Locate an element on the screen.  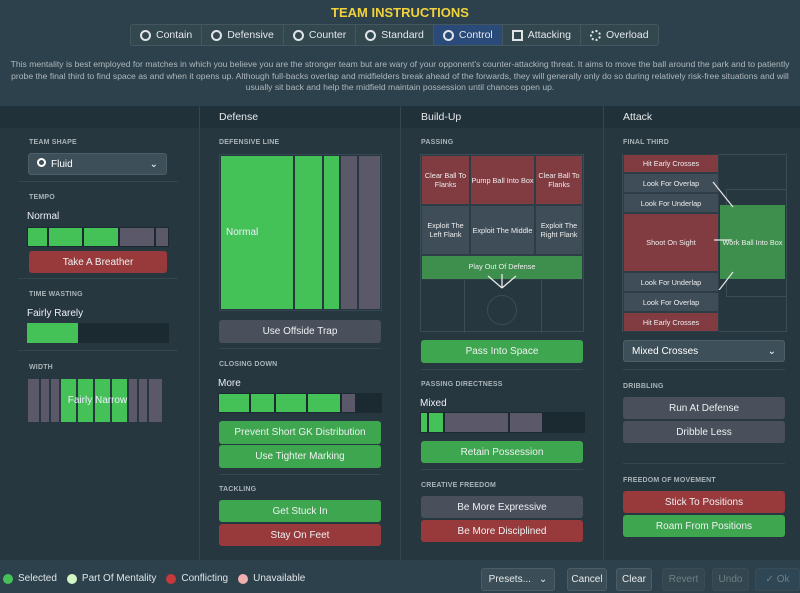
team-shape-value: Fluid is located at coordinates (62, 164).